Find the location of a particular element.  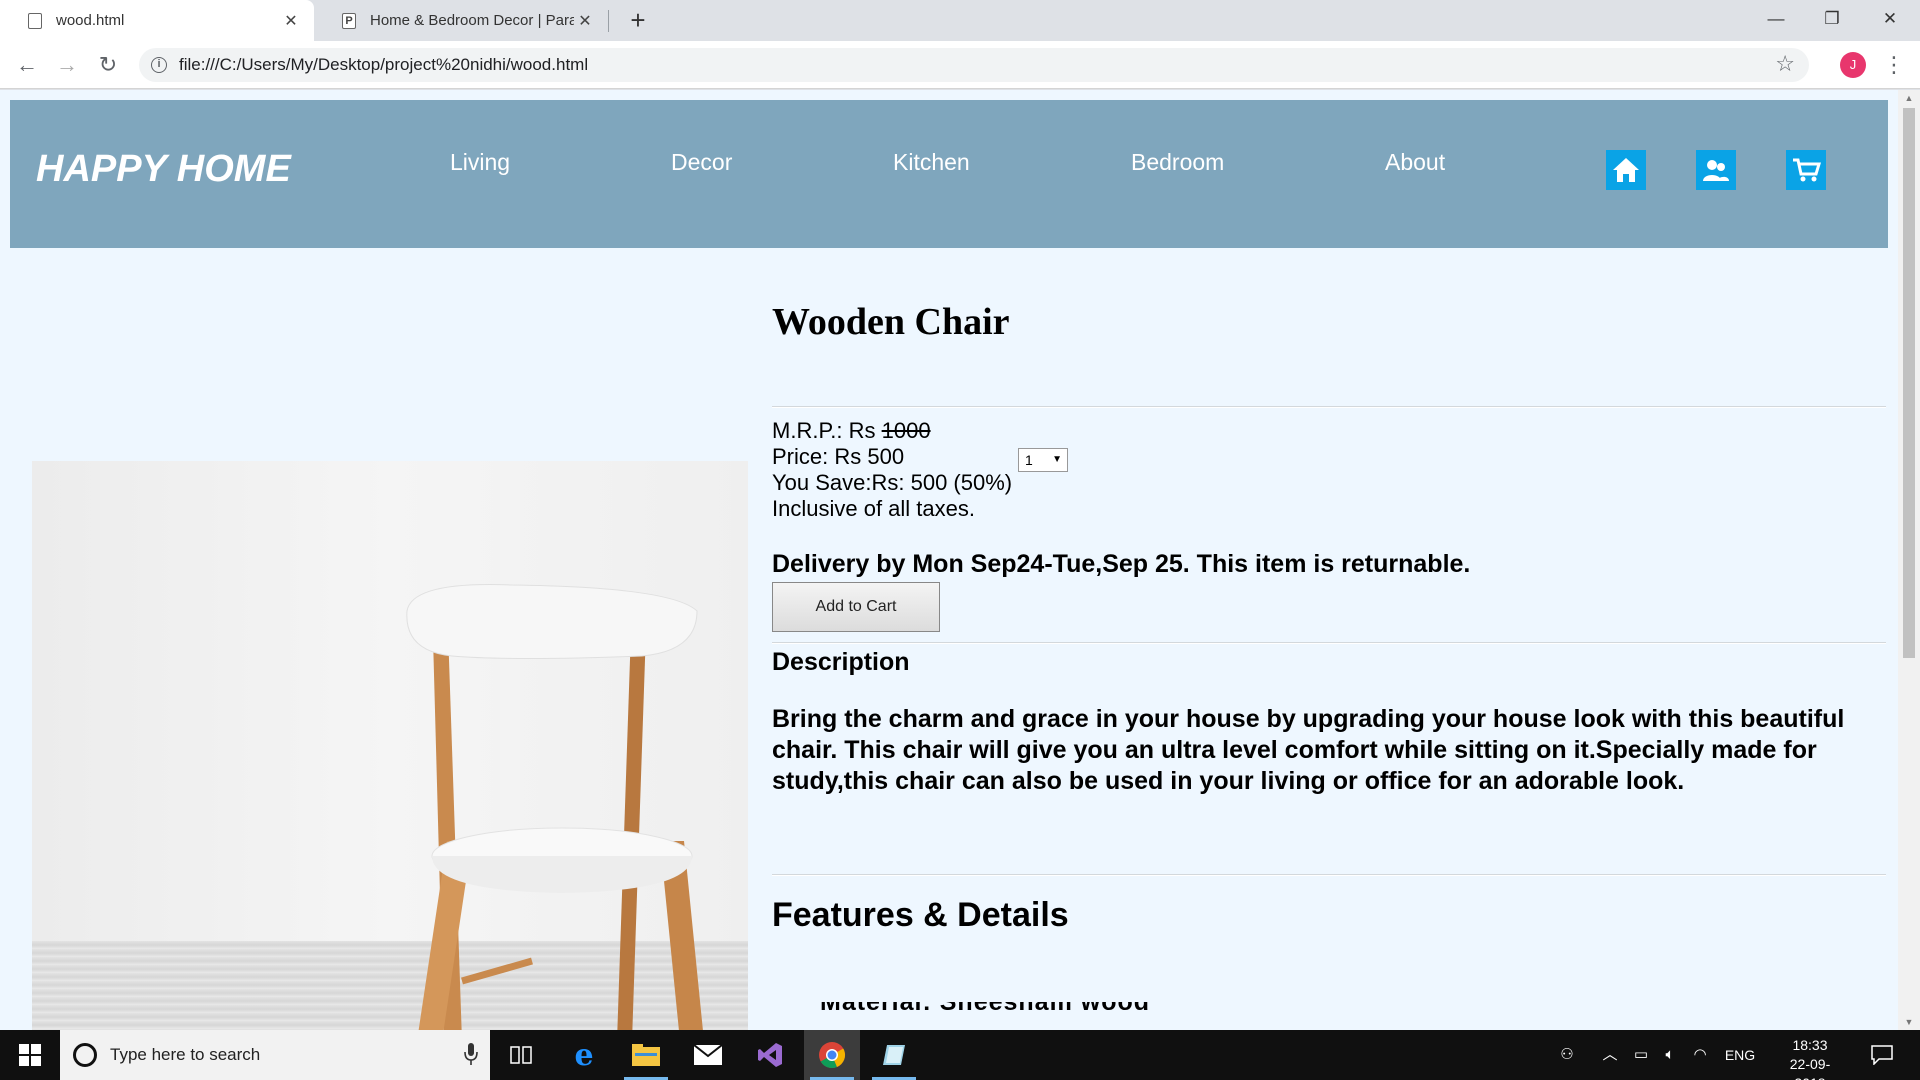

search-placeholder: Type here to search is located at coordinates (185, 1054).